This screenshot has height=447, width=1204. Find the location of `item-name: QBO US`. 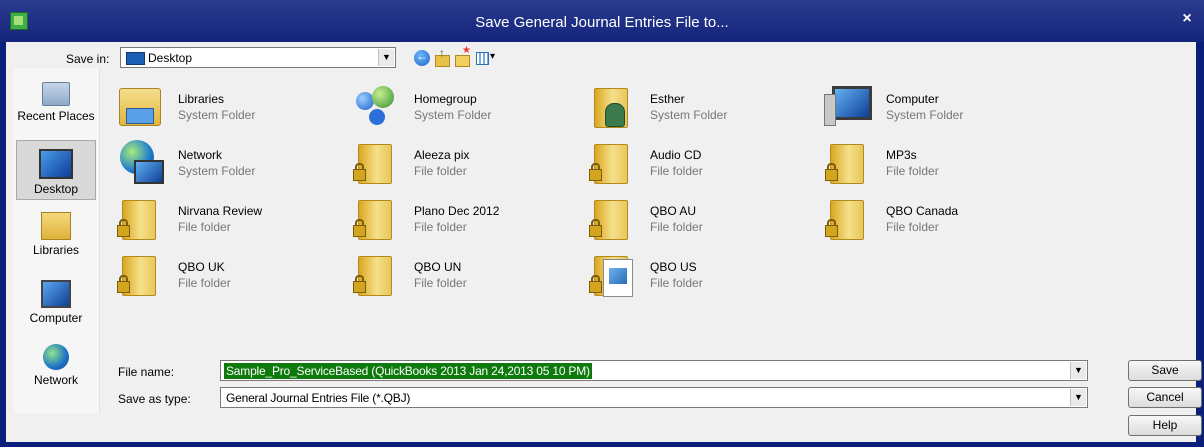

item-name: QBO US is located at coordinates (673, 267).